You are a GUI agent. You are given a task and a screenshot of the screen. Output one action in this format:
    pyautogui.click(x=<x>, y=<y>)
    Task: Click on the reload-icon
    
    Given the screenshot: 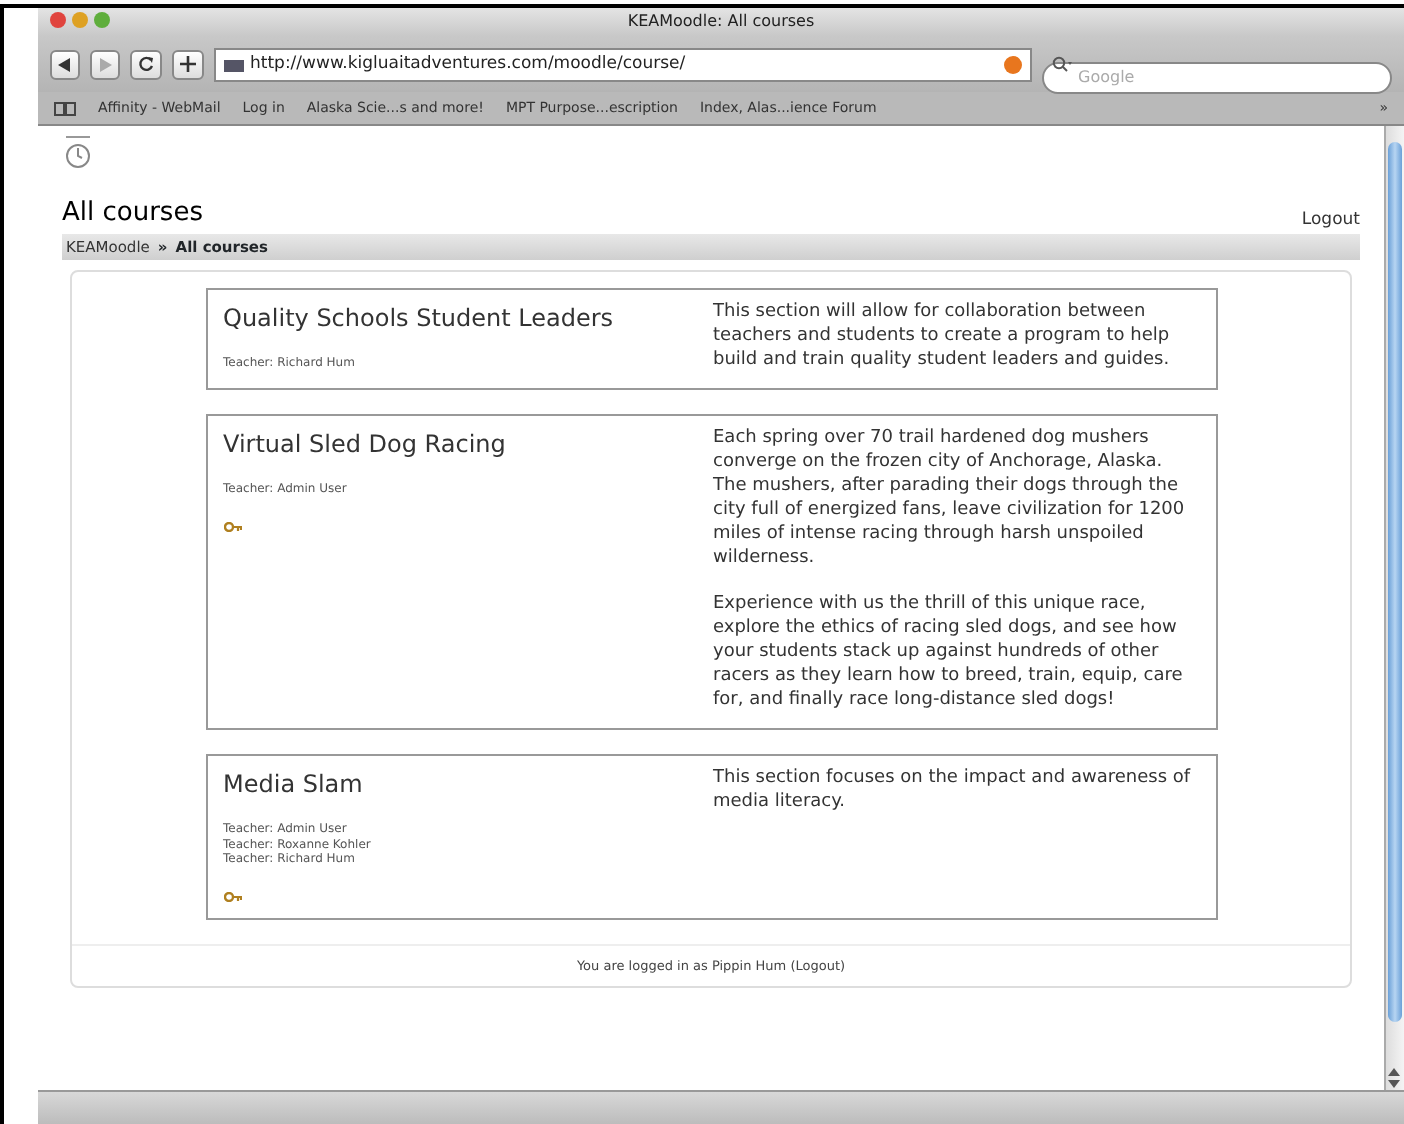 What is the action you would take?
    pyautogui.click(x=146, y=64)
    